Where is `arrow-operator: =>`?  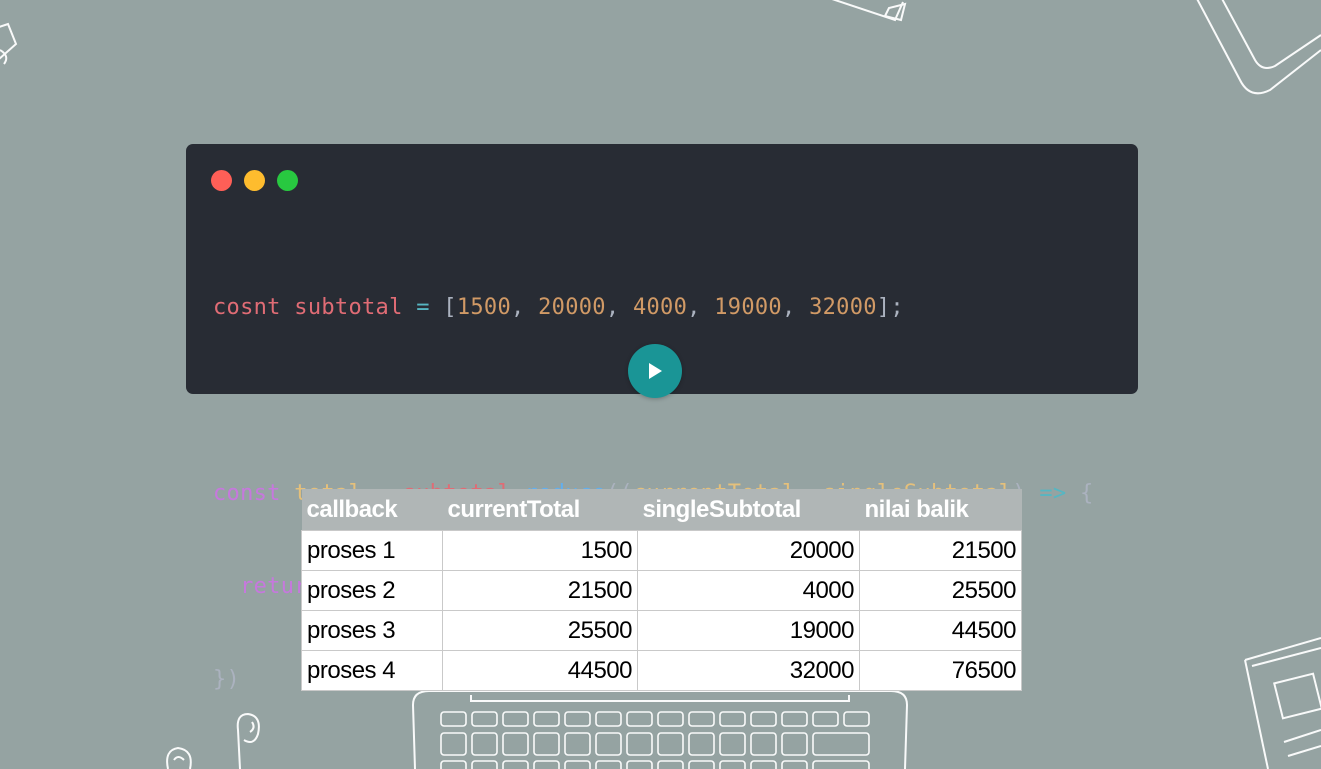
arrow-operator: => is located at coordinates (1053, 493).